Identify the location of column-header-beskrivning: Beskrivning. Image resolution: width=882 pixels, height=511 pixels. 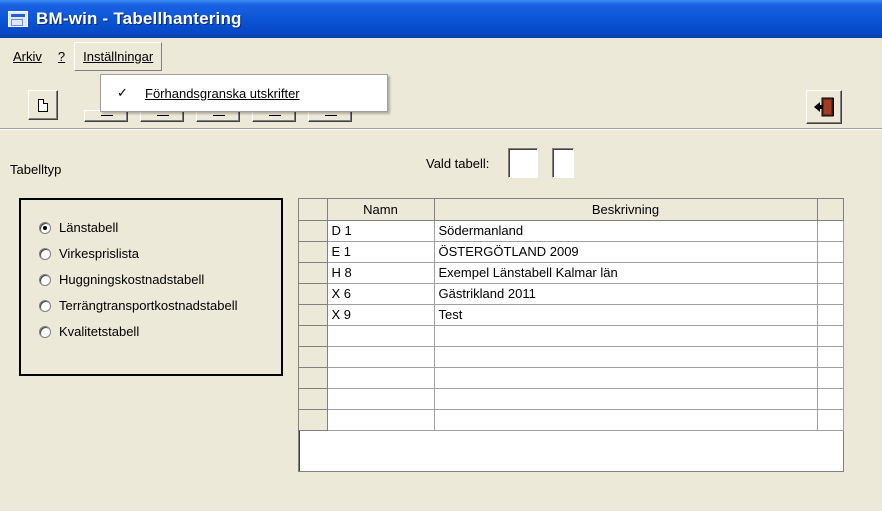
(626, 210).